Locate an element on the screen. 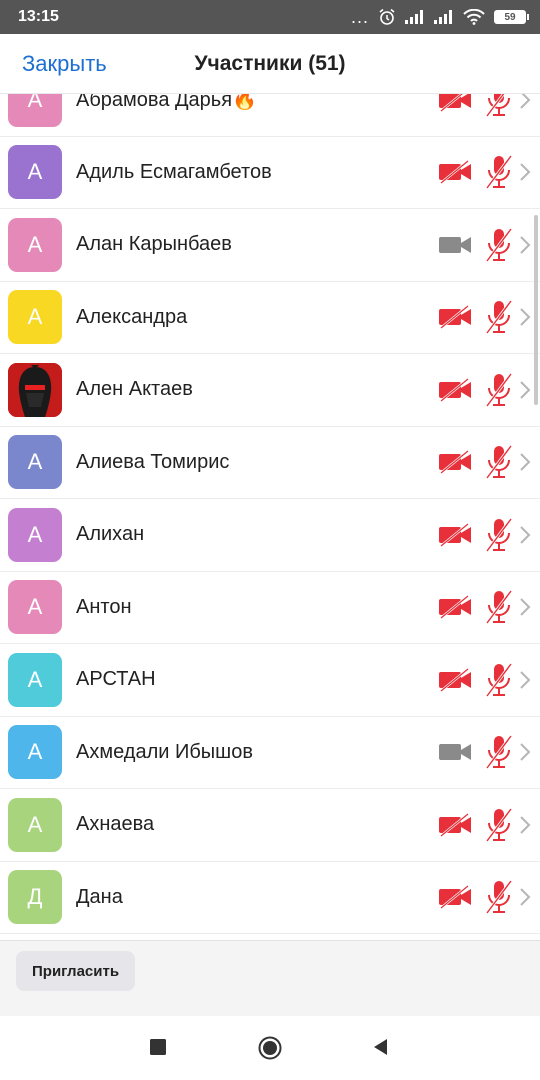  system-nav-bar is located at coordinates (270, 1048).